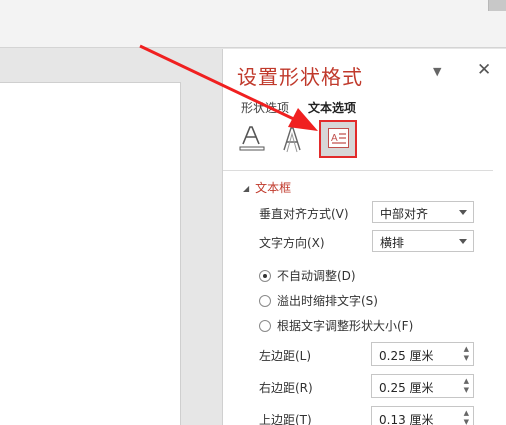 This screenshot has height=425, width=506. Describe the element at coordinates (406, 356) in the screenshot. I see `left-margin-value: 0.25 厘米` at that location.